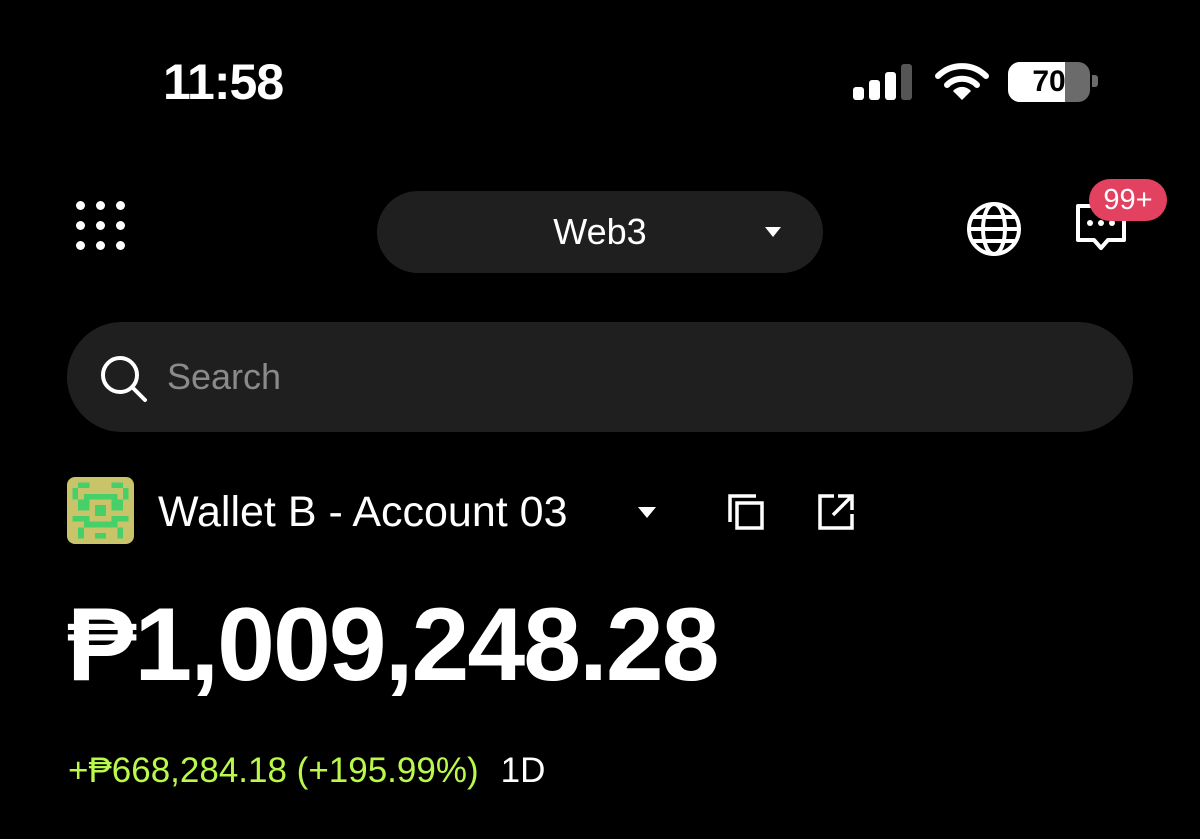 Image resolution: width=1200 pixels, height=839 pixels. Describe the element at coordinates (617, 377) in the screenshot. I see `search-input` at that location.